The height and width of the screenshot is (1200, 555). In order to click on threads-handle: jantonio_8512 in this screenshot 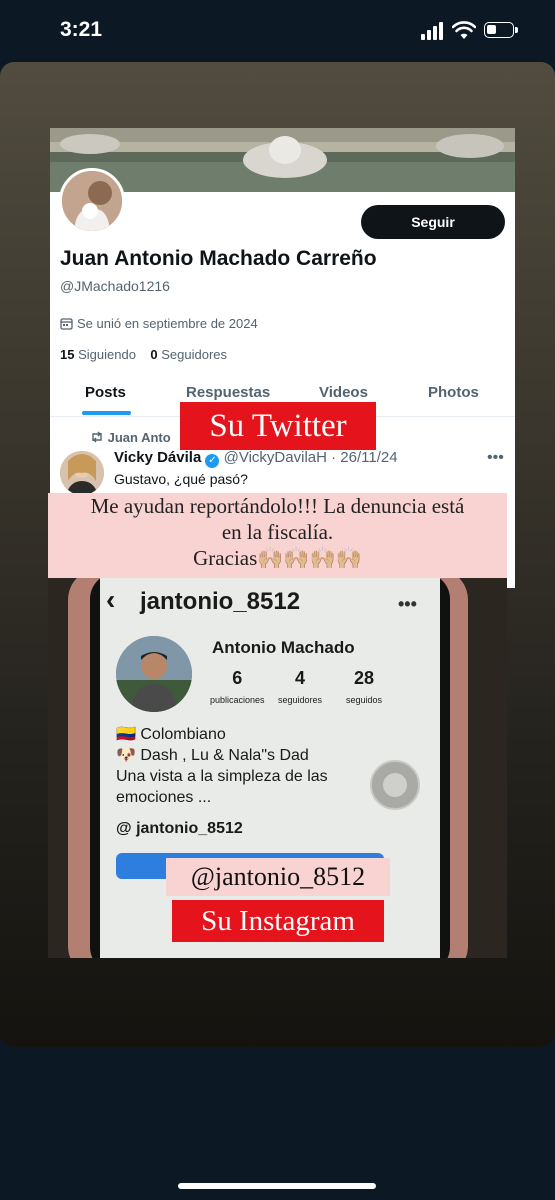, I will do `click(189, 828)`.